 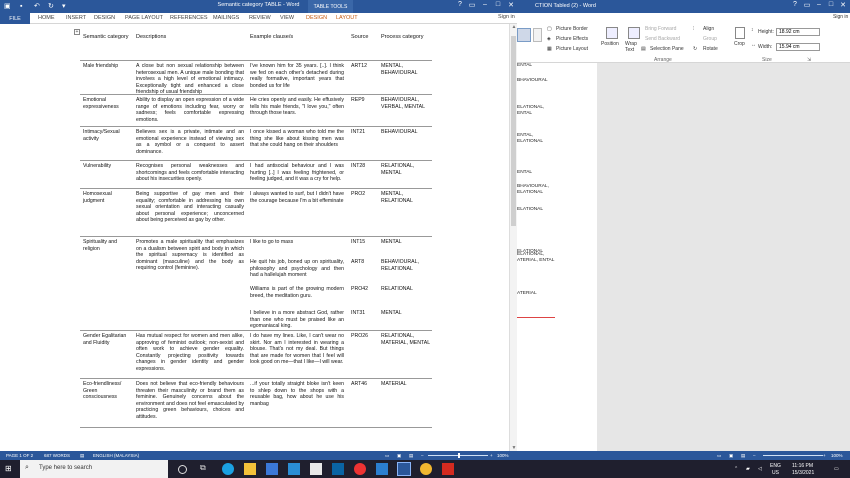 I want to click on picture-style-thumb-icon, so click(x=524, y=35).